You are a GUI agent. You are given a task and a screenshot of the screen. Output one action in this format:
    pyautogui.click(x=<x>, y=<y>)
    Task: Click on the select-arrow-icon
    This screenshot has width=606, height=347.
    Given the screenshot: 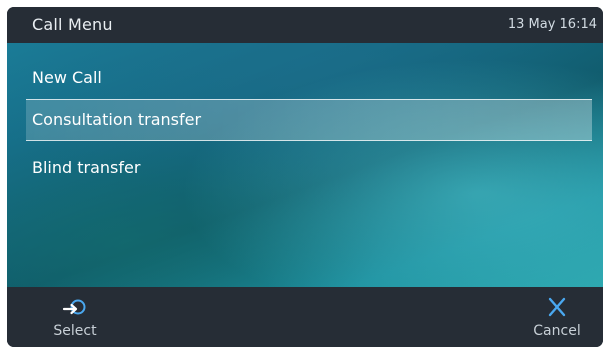 What is the action you would take?
    pyautogui.click(x=74, y=307)
    